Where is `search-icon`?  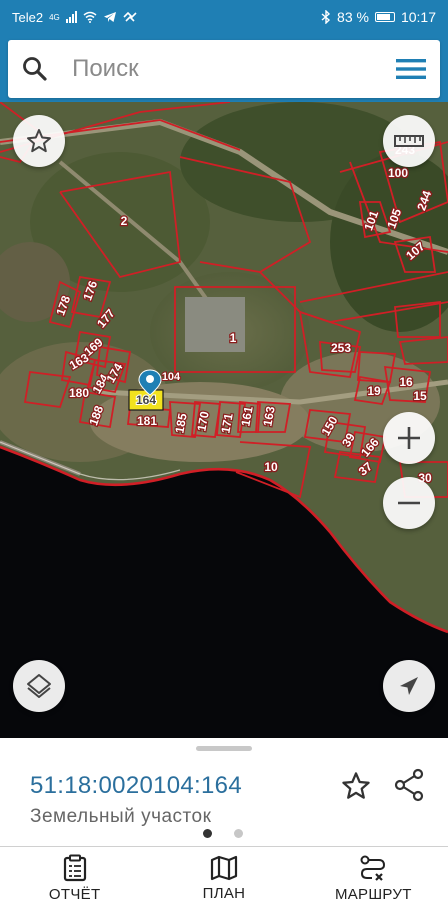 search-icon is located at coordinates (35, 69).